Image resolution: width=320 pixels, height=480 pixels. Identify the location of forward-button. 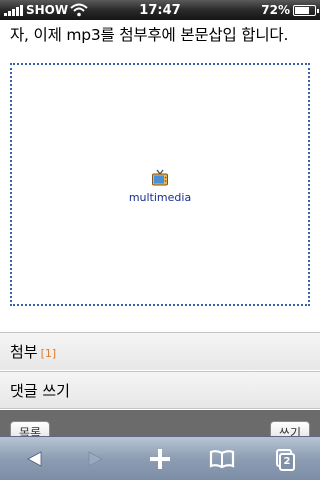
(96, 458).